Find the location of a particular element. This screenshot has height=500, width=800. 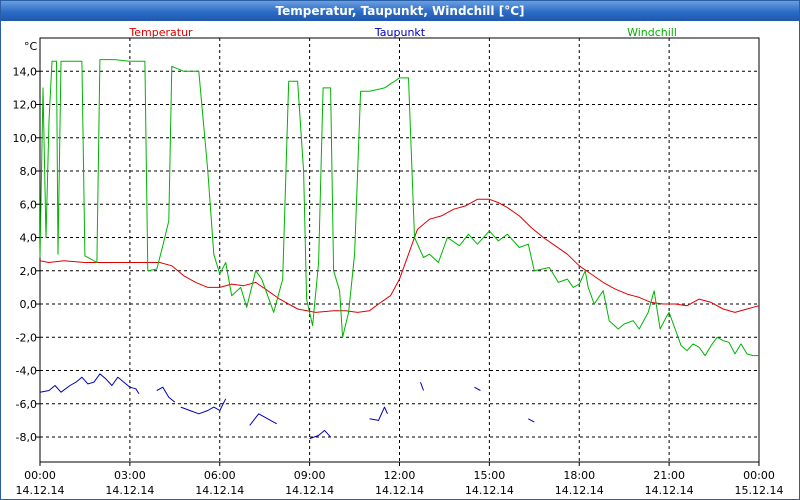

legend-taupunkt: Taupunkt is located at coordinates (400, 32).